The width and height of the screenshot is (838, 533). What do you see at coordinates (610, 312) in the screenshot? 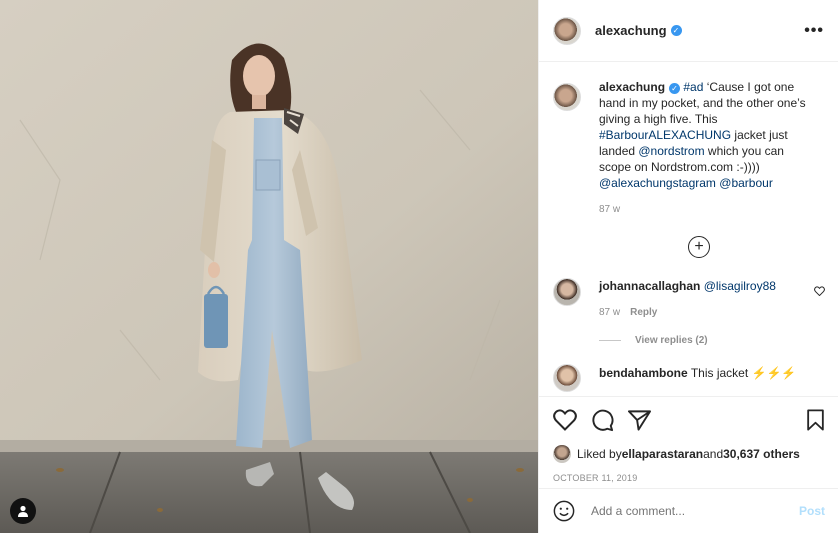
I see `comment-time: 87 w` at bounding box center [610, 312].